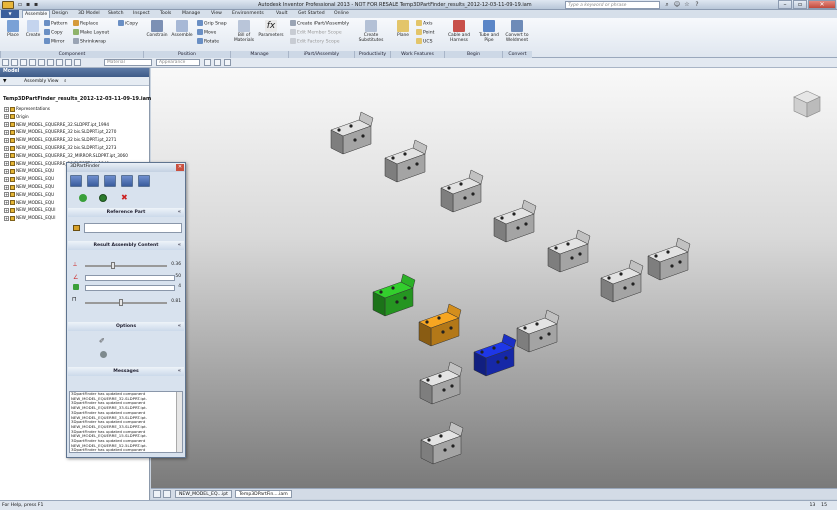 The image size is (837, 510). I want to click on tree-node: + Representations, so click(27, 109).